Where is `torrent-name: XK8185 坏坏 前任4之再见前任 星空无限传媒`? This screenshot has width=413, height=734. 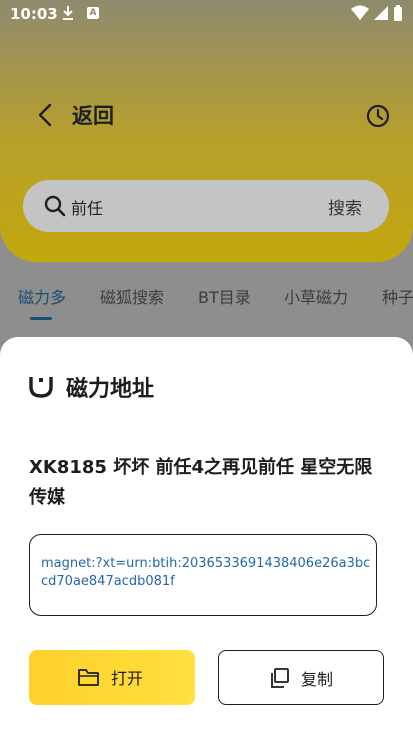 torrent-name: XK8185 坏坏 前任4之再见前任 星空无限传媒 is located at coordinates (201, 482).